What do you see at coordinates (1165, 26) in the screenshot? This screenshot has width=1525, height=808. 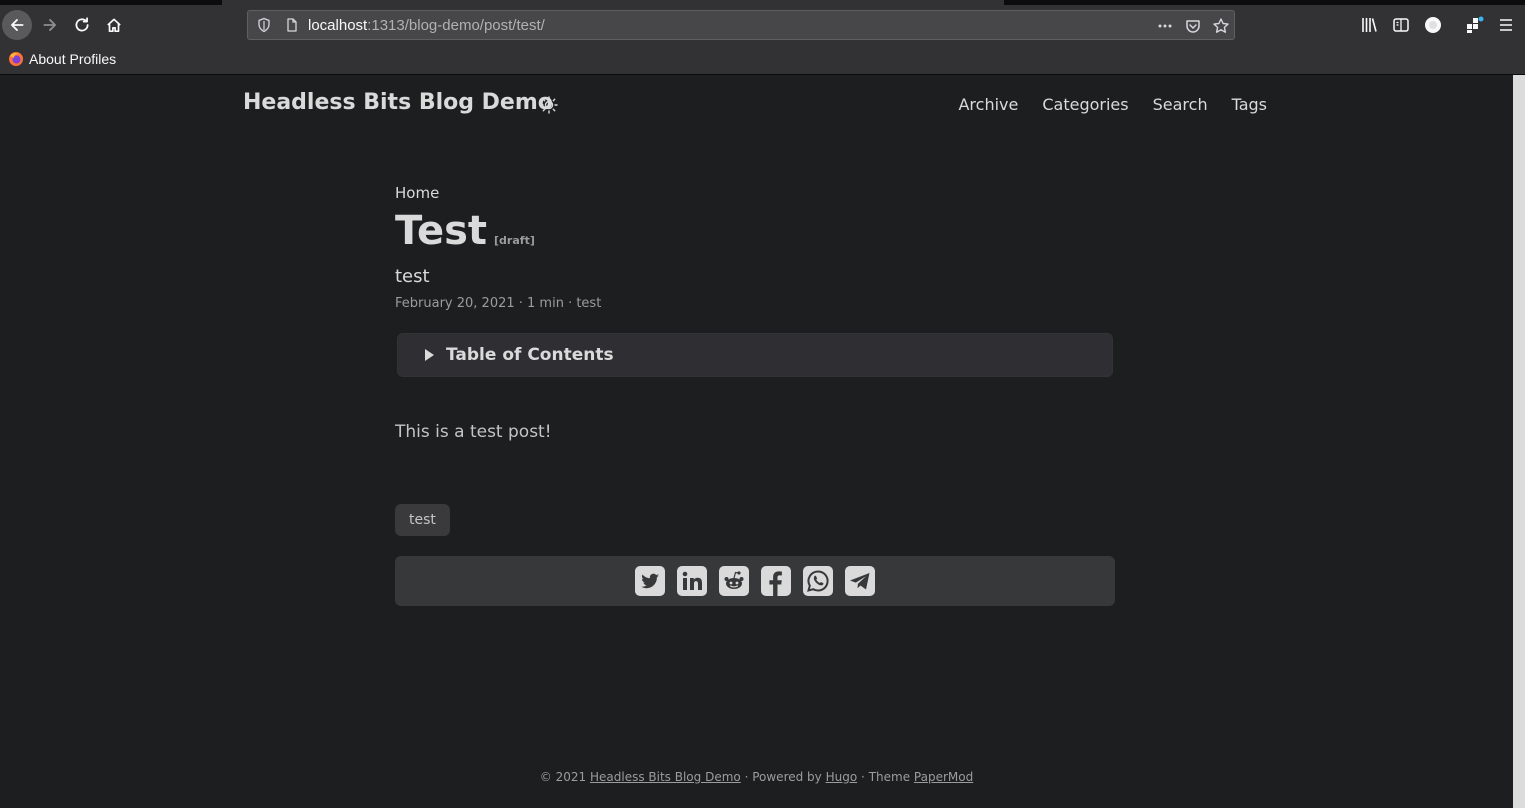 I see `page-actions-icon` at bounding box center [1165, 26].